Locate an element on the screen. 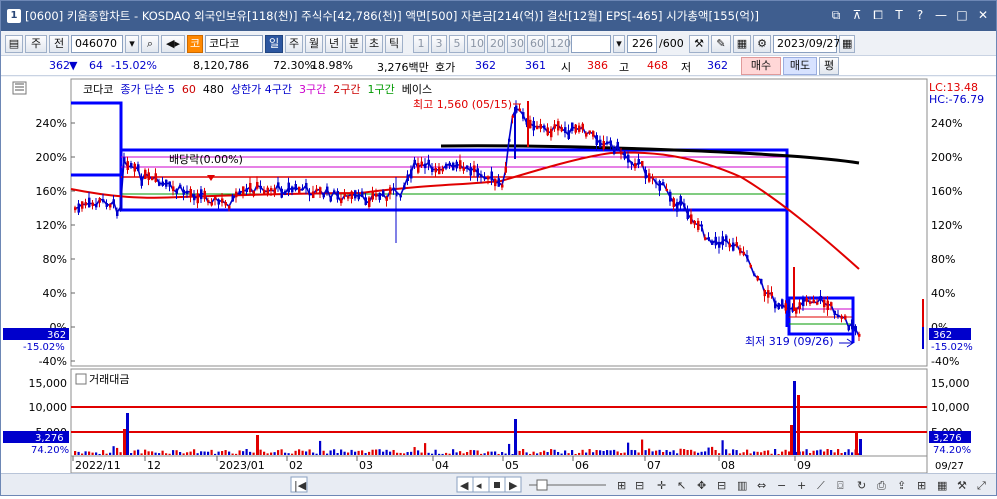 The height and width of the screenshot is (499, 997). minimize-icon: — is located at coordinates (941, 15).